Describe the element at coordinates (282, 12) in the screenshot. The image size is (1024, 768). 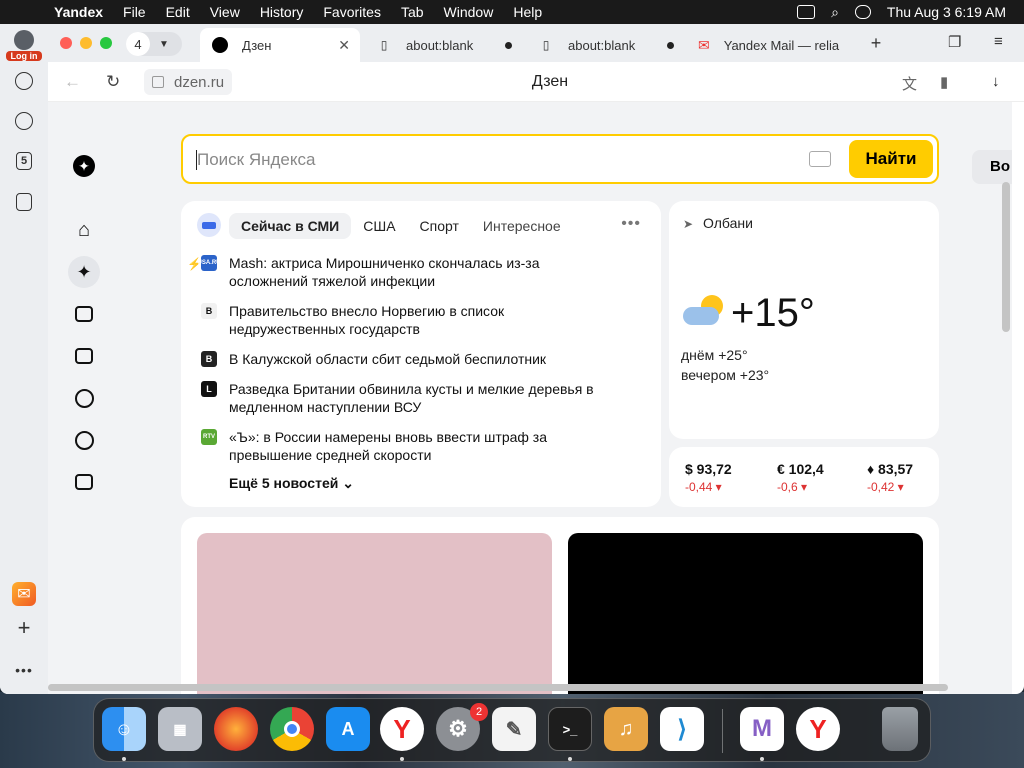
I see `menu-history: History` at that location.